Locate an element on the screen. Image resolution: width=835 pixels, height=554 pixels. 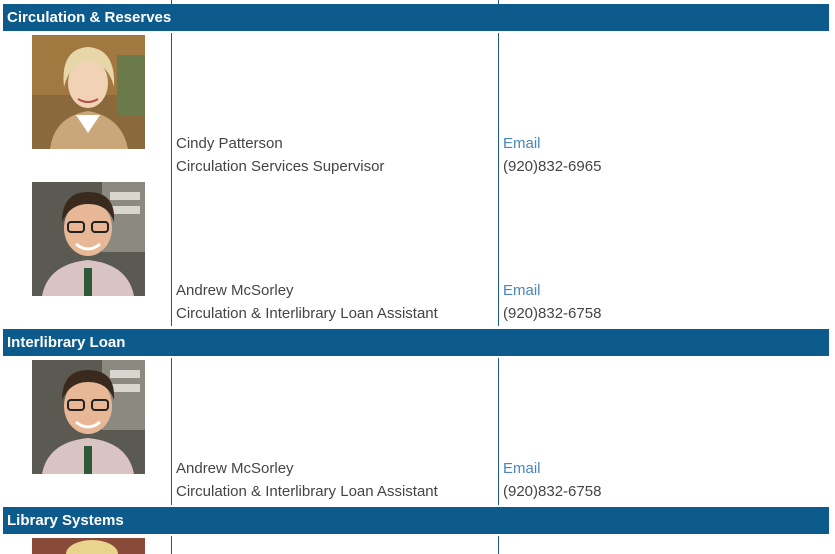
staff-role: Circulation Services Supervisor is located at coordinates (280, 166).